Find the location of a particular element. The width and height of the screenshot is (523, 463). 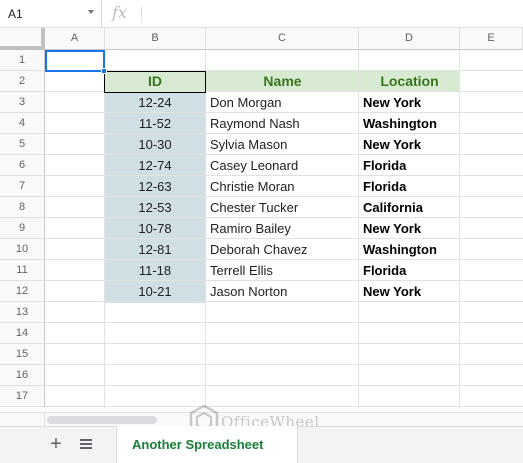

id-cell: 12-74 is located at coordinates (155, 165).